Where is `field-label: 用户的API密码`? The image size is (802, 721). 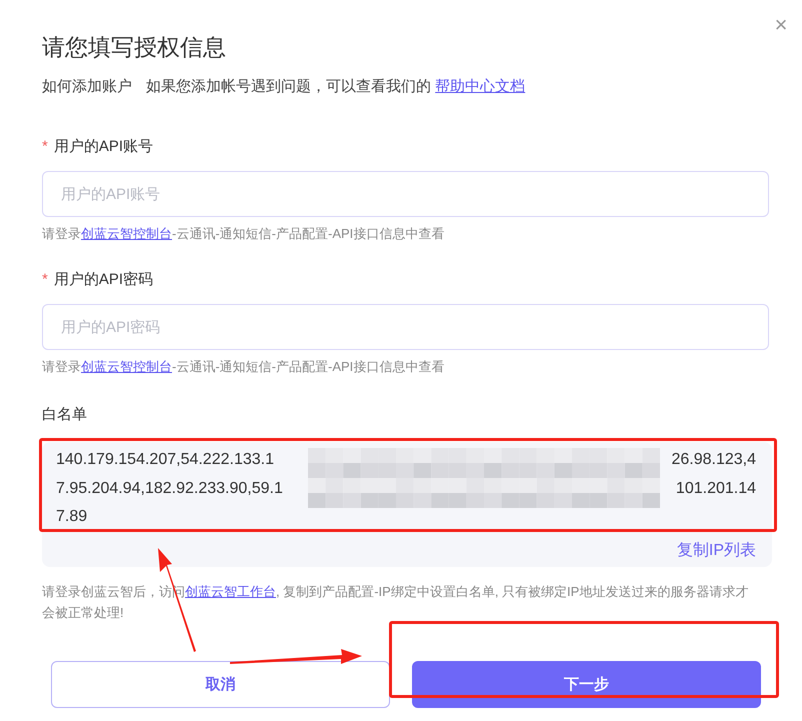 field-label: 用户的API密码 is located at coordinates (104, 280).